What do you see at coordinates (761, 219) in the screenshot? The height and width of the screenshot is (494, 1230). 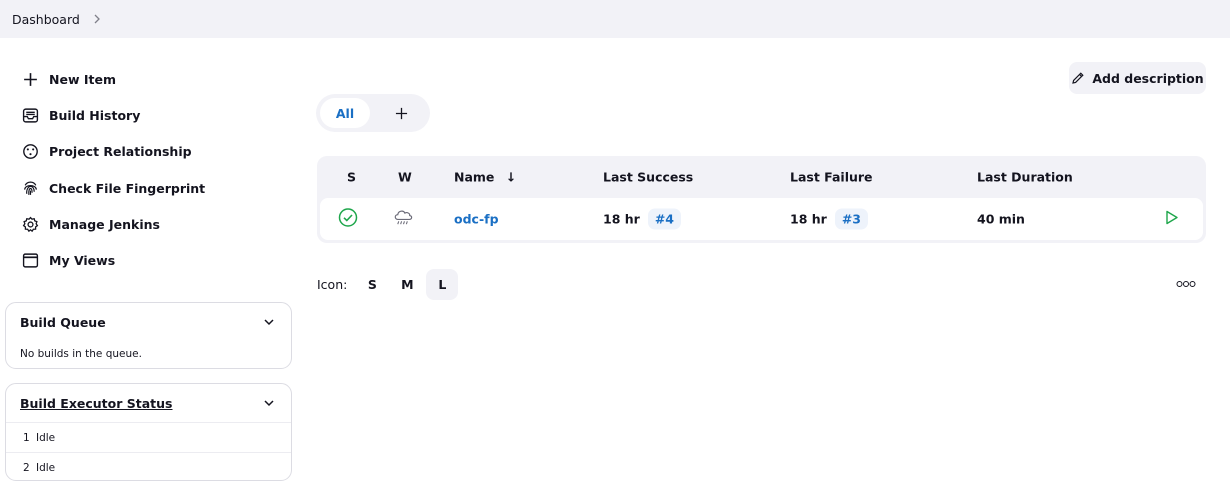 I see `table-row: odc-fp 18 hr #4 18 hr #3 40 min` at bounding box center [761, 219].